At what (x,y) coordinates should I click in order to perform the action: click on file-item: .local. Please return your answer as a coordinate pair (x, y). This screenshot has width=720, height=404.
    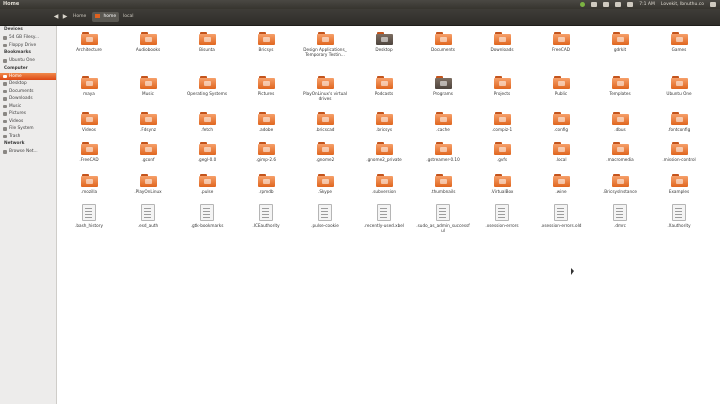
    Looking at the image, I should click on (561, 152).